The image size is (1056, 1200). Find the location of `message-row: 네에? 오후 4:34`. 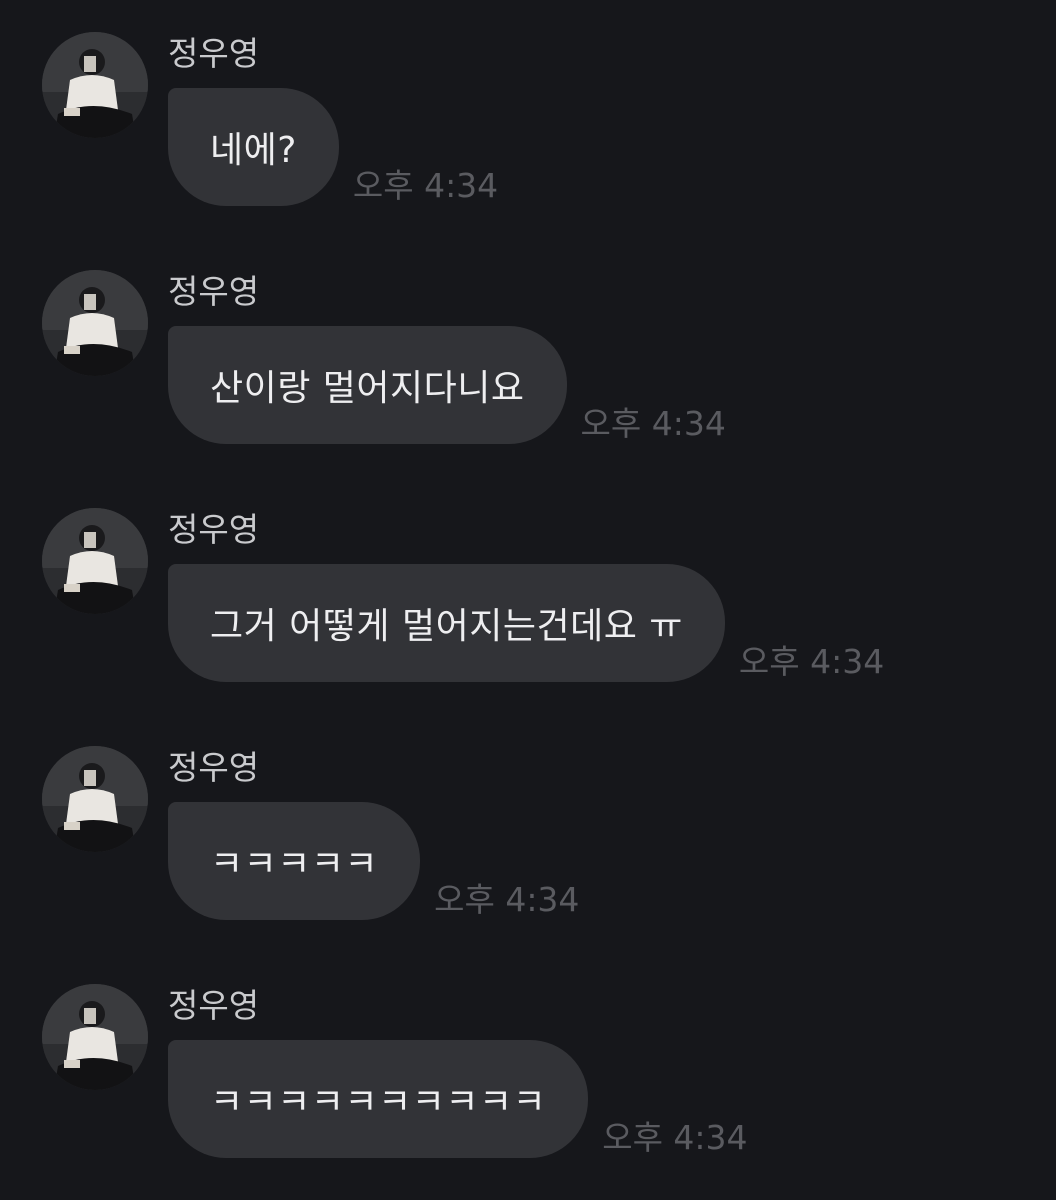

message-row: 네에? 오후 4:34 is located at coordinates (333, 147).